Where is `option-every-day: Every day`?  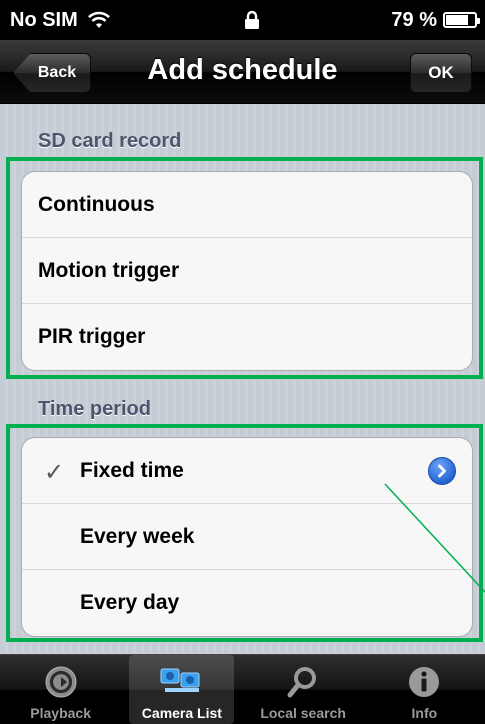
option-every-day: Every day is located at coordinates (247, 603).